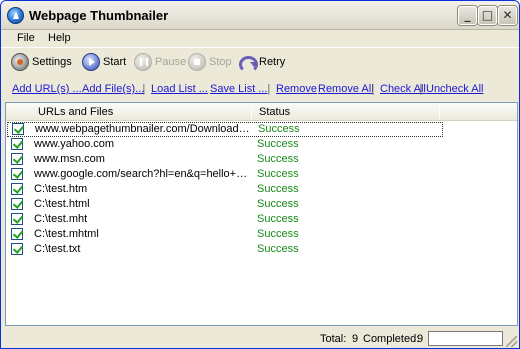 The width and height of the screenshot is (520, 349). I want to click on table-row: C:\test.mhtml Success, so click(226, 234).